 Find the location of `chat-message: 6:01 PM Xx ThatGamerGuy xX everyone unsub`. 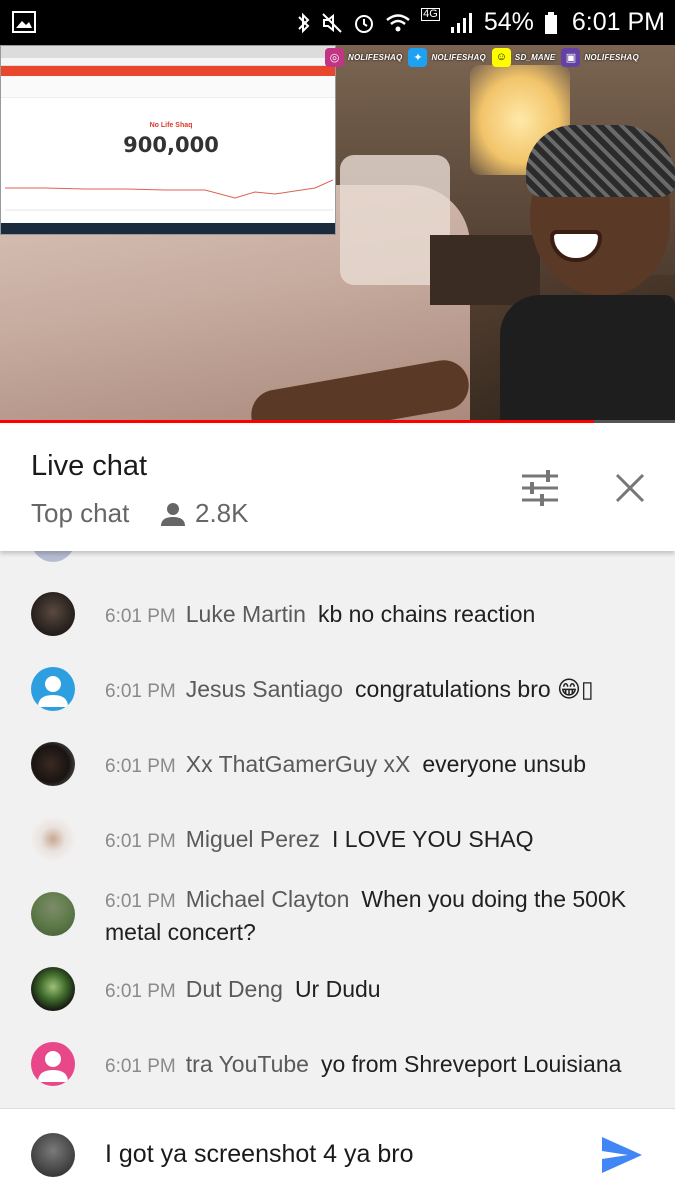

chat-message: 6:01 PM Xx ThatGamerGuy xX everyone unsub is located at coordinates (375, 765).